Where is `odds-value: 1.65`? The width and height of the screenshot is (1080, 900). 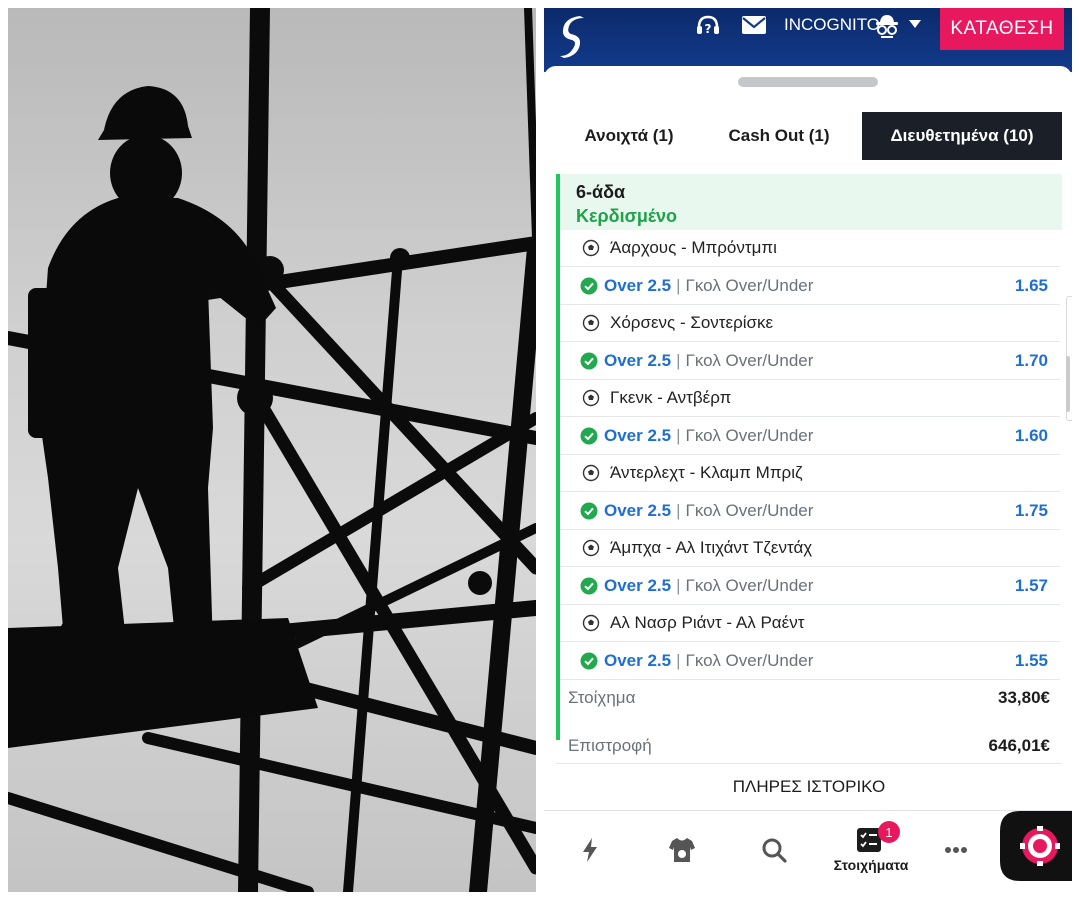
odds-value: 1.65 is located at coordinates (1031, 285).